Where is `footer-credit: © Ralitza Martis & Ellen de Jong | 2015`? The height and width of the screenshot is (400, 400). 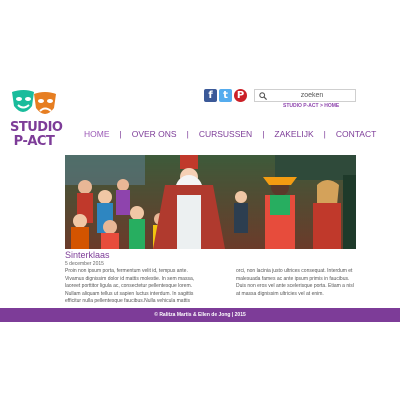 footer-credit: © Ralitza Martis & Ellen de Jong | 2015 is located at coordinates (200, 315).